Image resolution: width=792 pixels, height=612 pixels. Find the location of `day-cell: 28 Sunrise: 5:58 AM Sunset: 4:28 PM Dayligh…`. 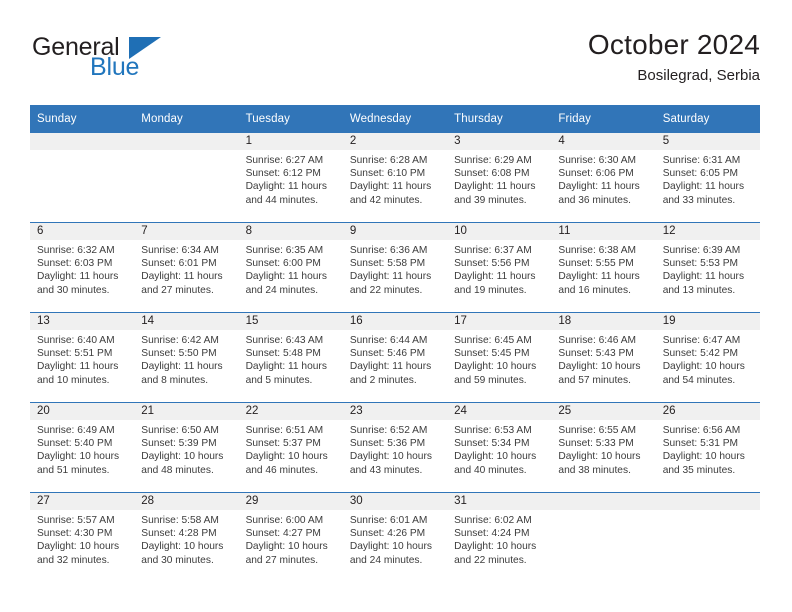

day-cell: 28 Sunrise: 5:58 AM Sunset: 4:28 PM Dayligh… is located at coordinates (186, 537).